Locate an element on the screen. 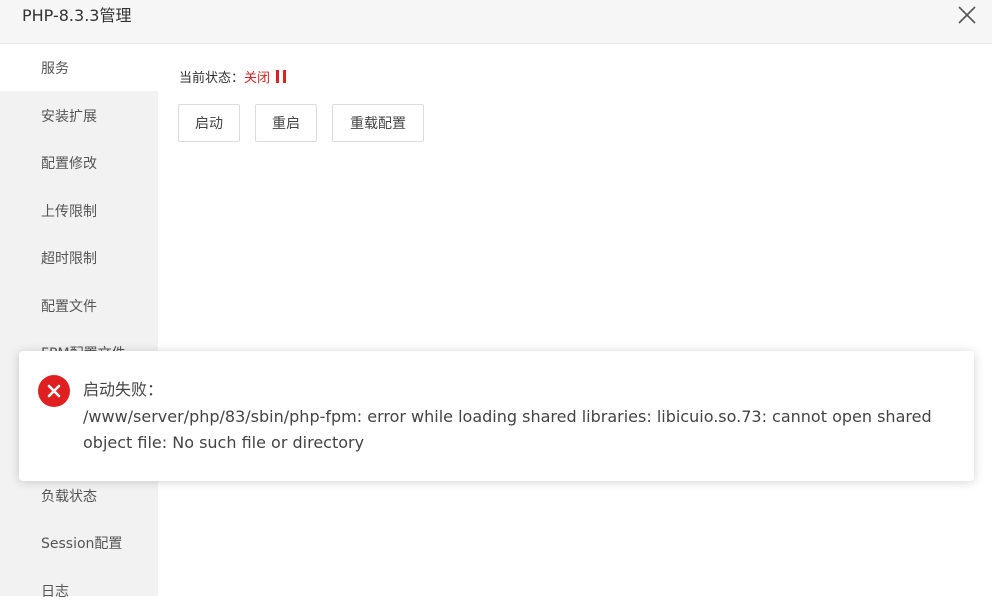 Image resolution: width=992 pixels, height=614 pixels. sidebar-item-log: 日志 is located at coordinates (79, 590).